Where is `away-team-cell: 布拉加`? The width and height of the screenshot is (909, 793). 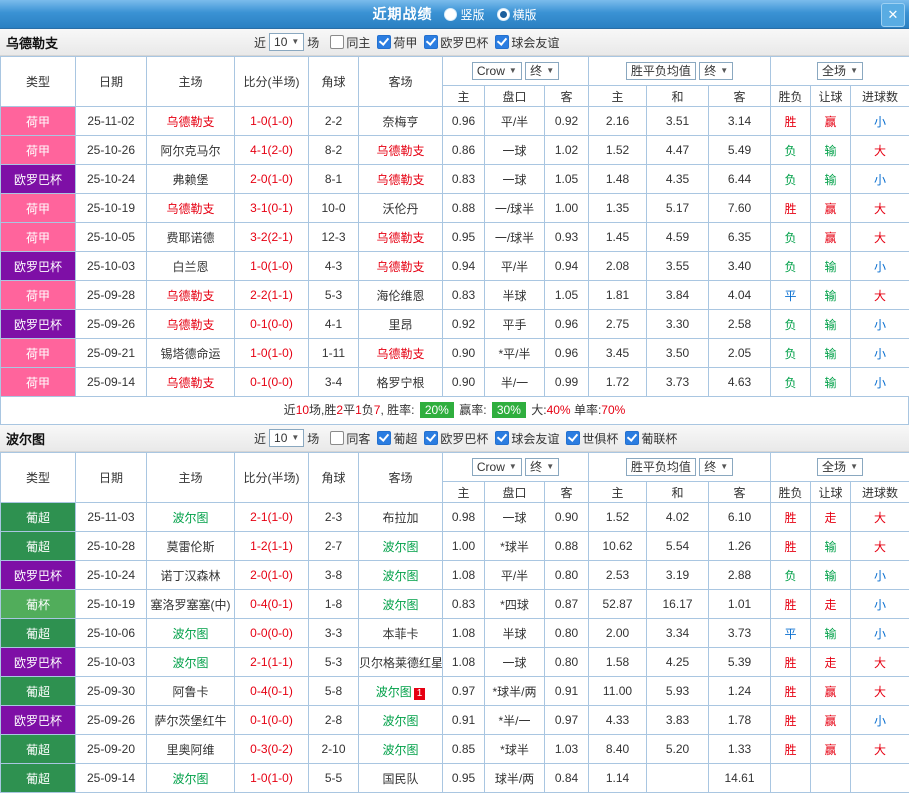
away-team-cell: 布拉加 is located at coordinates (401, 517).